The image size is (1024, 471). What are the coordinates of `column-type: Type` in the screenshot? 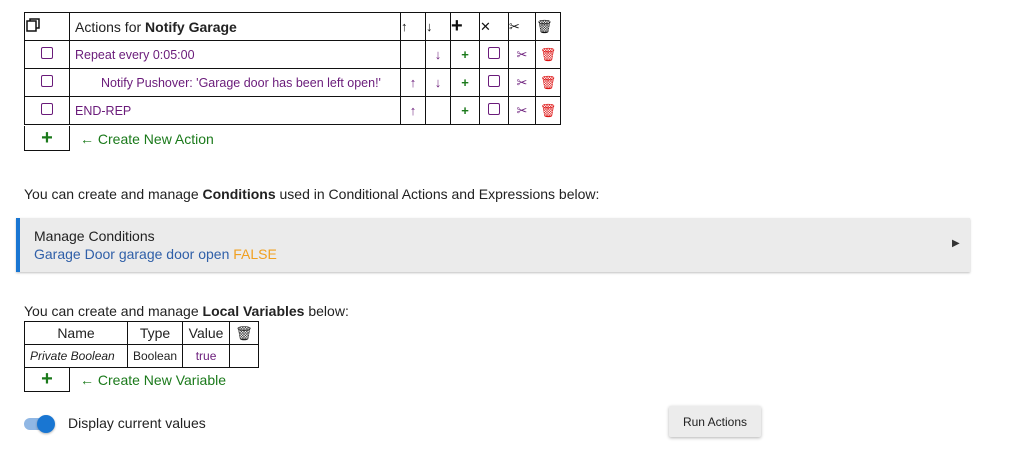 It's located at (155, 333).